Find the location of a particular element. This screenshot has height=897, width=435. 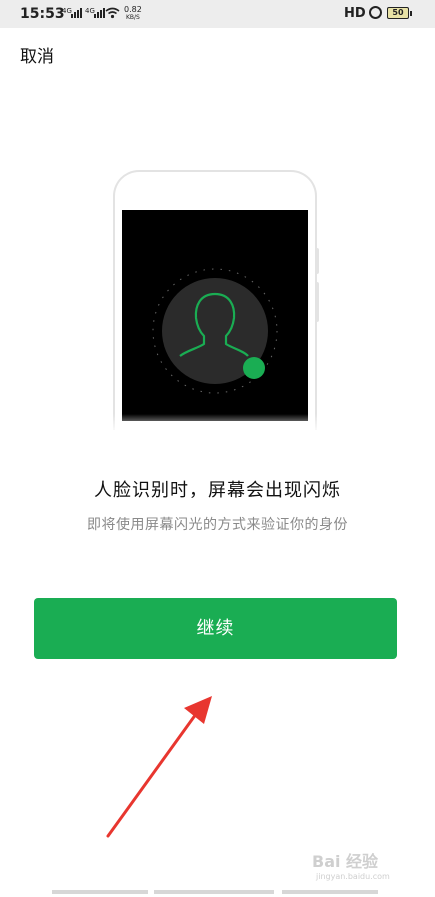

watermark-url: jingyan.baidu.com is located at coordinates (353, 876).